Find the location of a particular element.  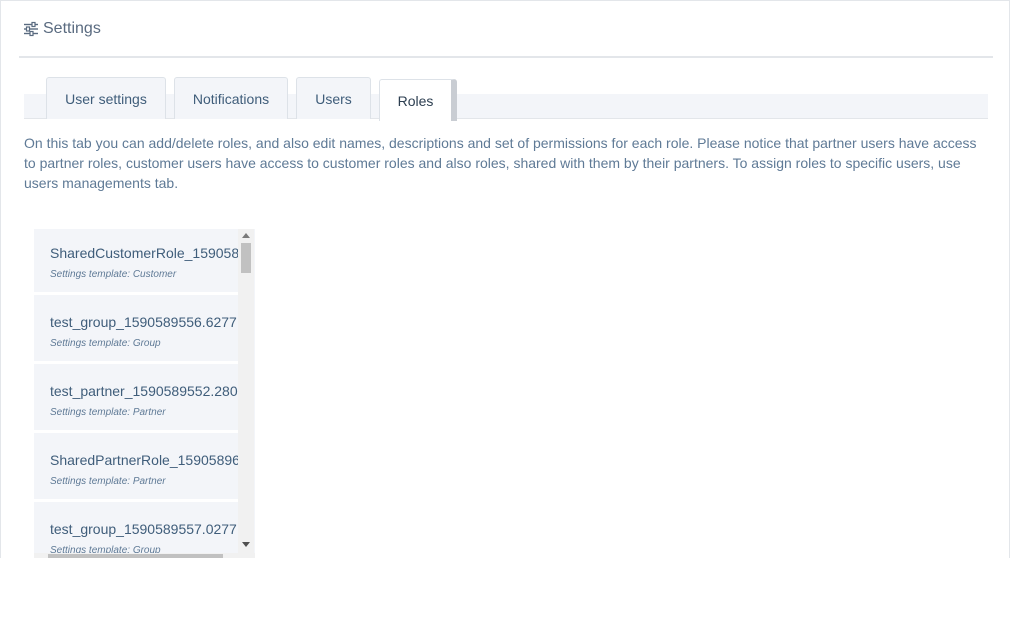

tab-roles: Roles is located at coordinates (418, 100).